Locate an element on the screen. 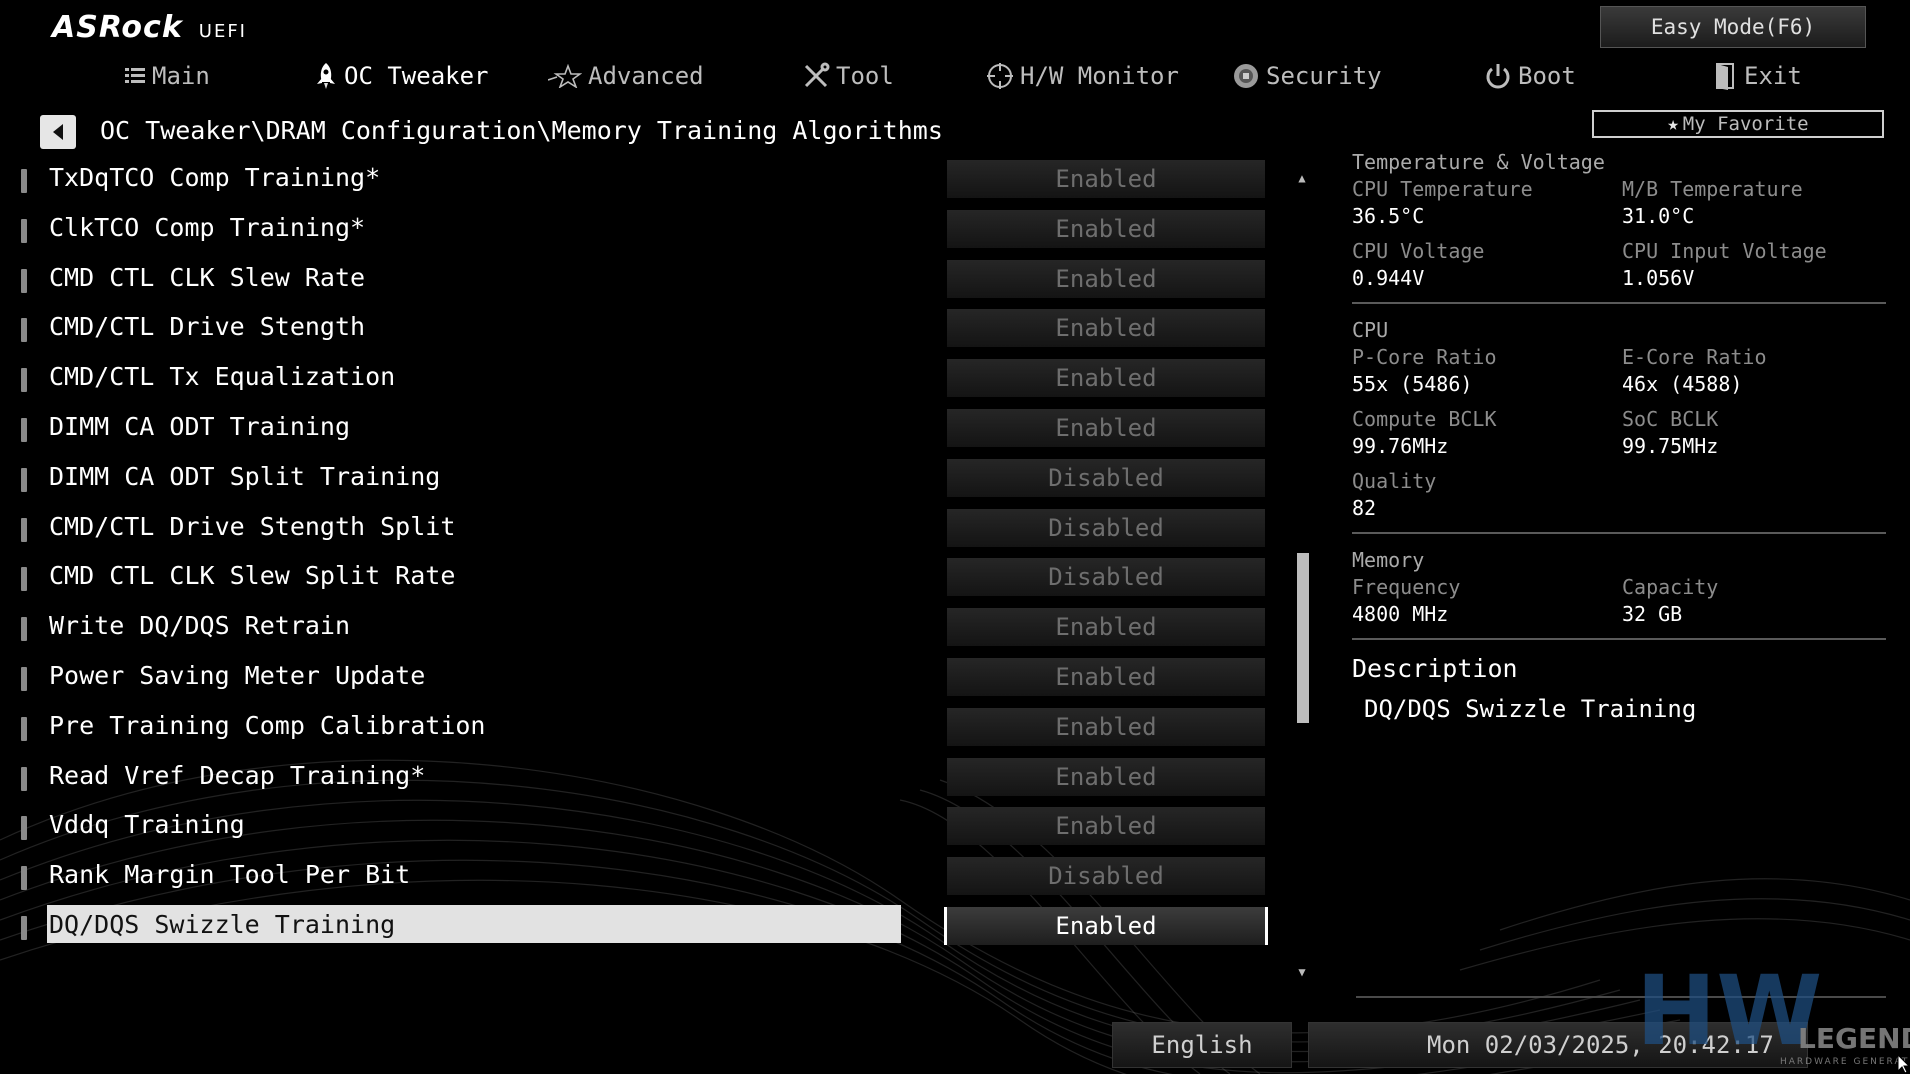 This screenshot has height=1074, width=1910. star-icon: ★ is located at coordinates (1673, 124).